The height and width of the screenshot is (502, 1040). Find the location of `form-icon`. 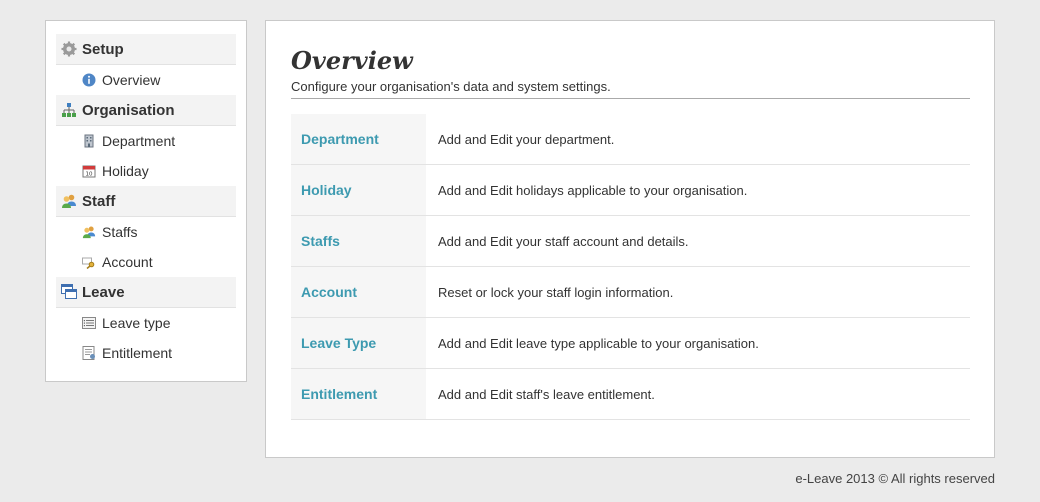

form-icon is located at coordinates (89, 353).